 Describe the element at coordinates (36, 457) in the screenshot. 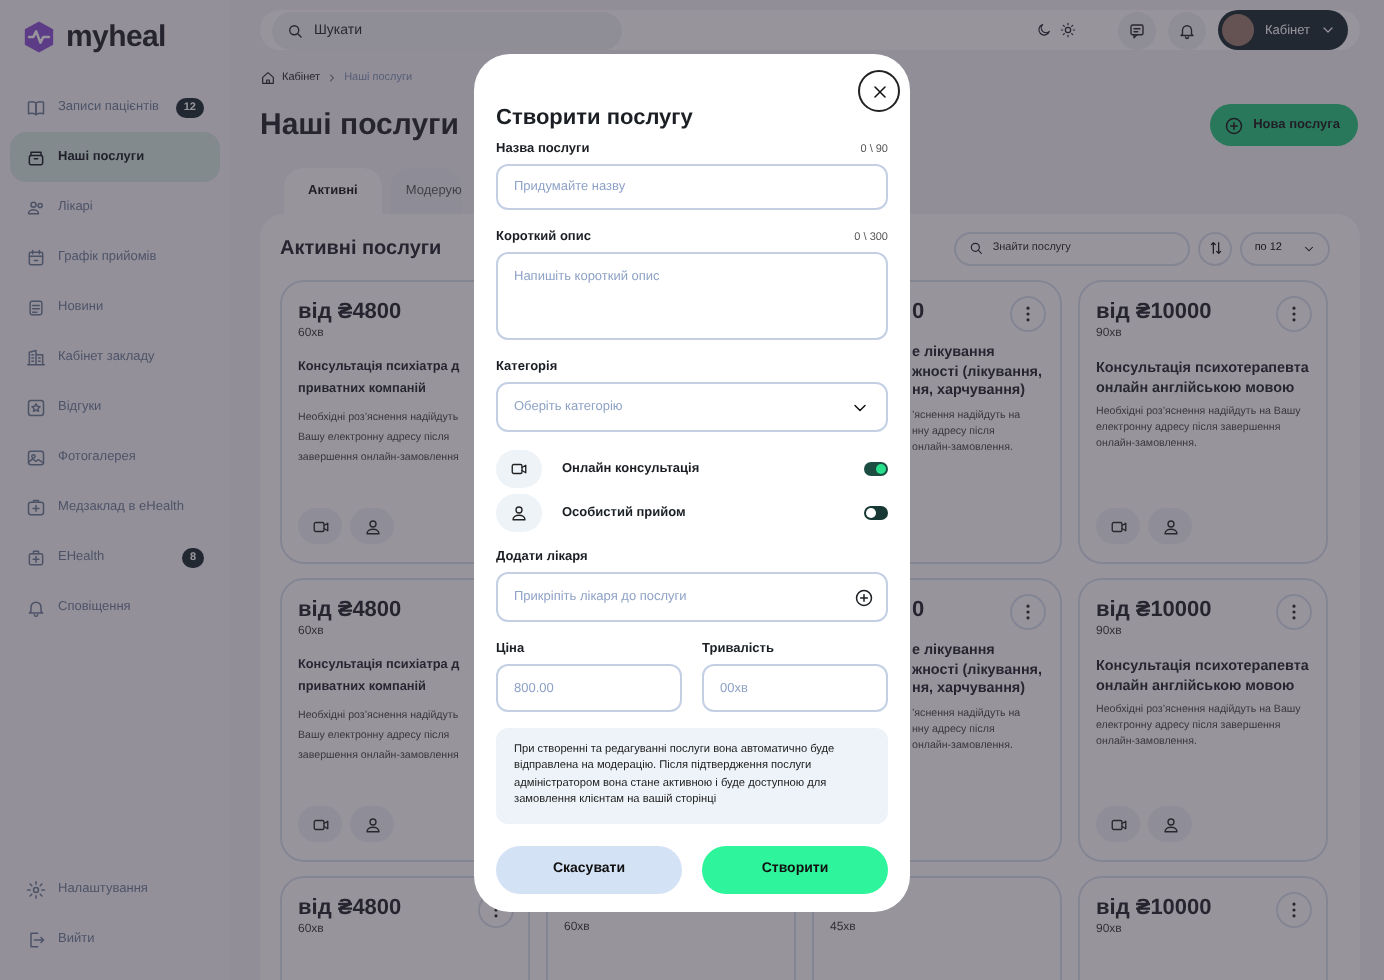

I see `image-icon` at that location.